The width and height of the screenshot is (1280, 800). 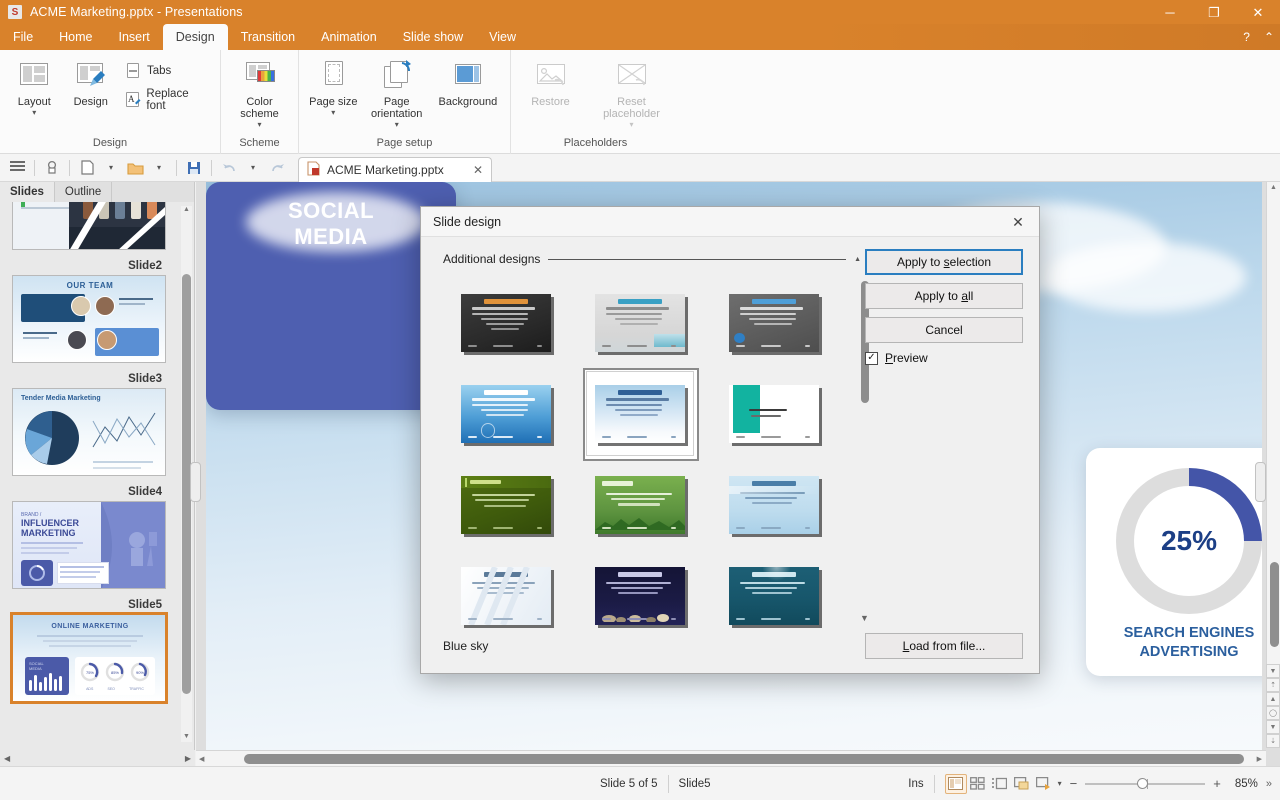 I want to click on panel-tab-outline: Outline, so click(x=84, y=192).